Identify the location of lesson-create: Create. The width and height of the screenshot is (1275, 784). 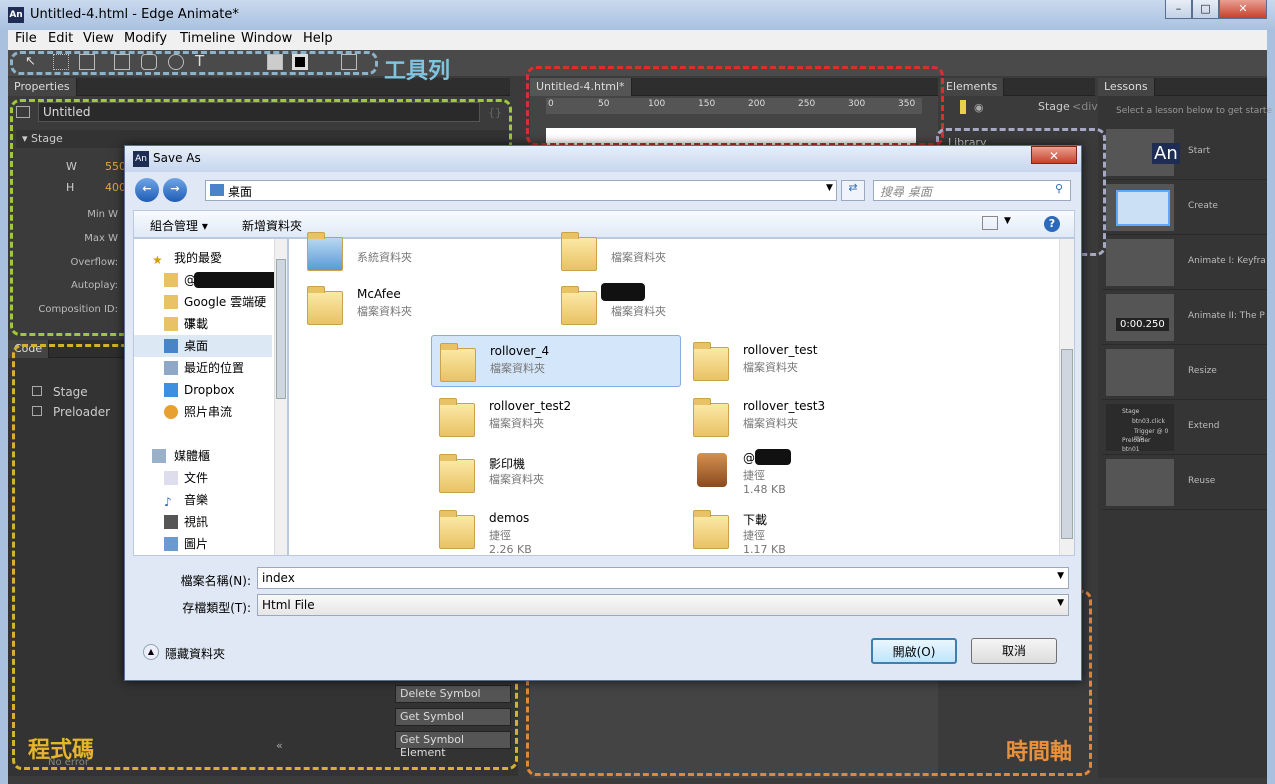
(1184, 208).